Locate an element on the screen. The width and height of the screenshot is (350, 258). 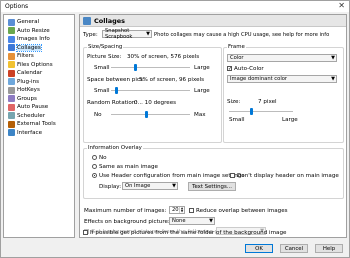
sidebar-item-plug-ins: Plug-ins is located at coordinates (23, 82).